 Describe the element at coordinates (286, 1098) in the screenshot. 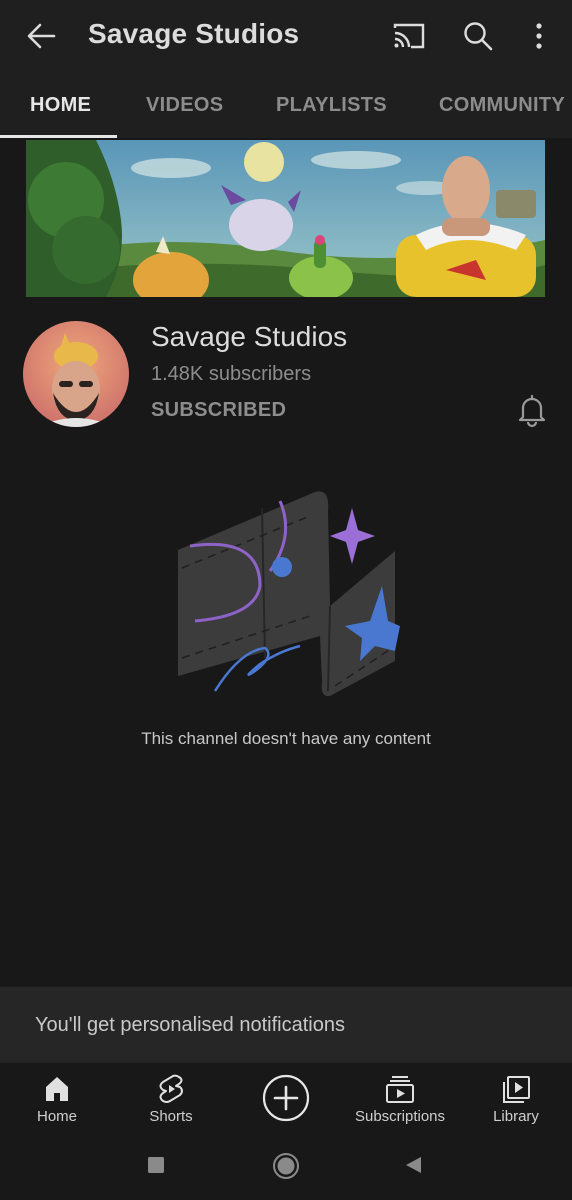

I see `create-plus-icon` at that location.